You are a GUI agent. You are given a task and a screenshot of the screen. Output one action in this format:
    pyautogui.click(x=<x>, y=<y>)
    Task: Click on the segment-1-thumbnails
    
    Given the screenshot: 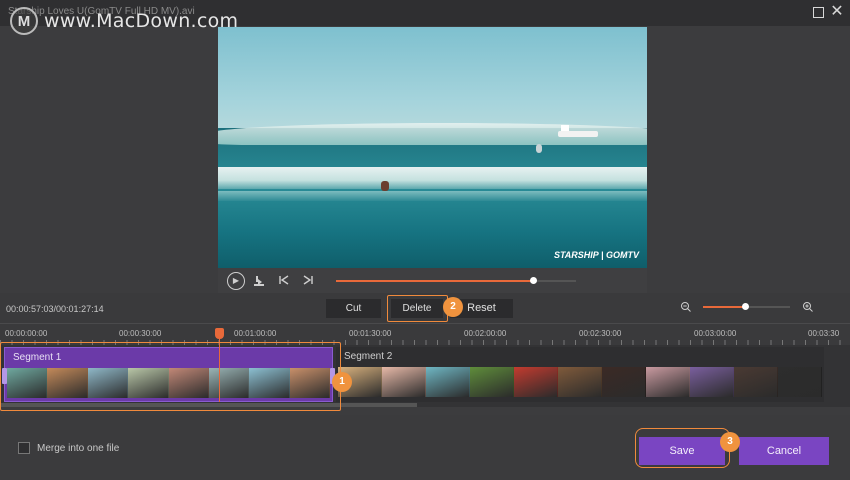 What is the action you would take?
    pyautogui.click(x=168, y=383)
    